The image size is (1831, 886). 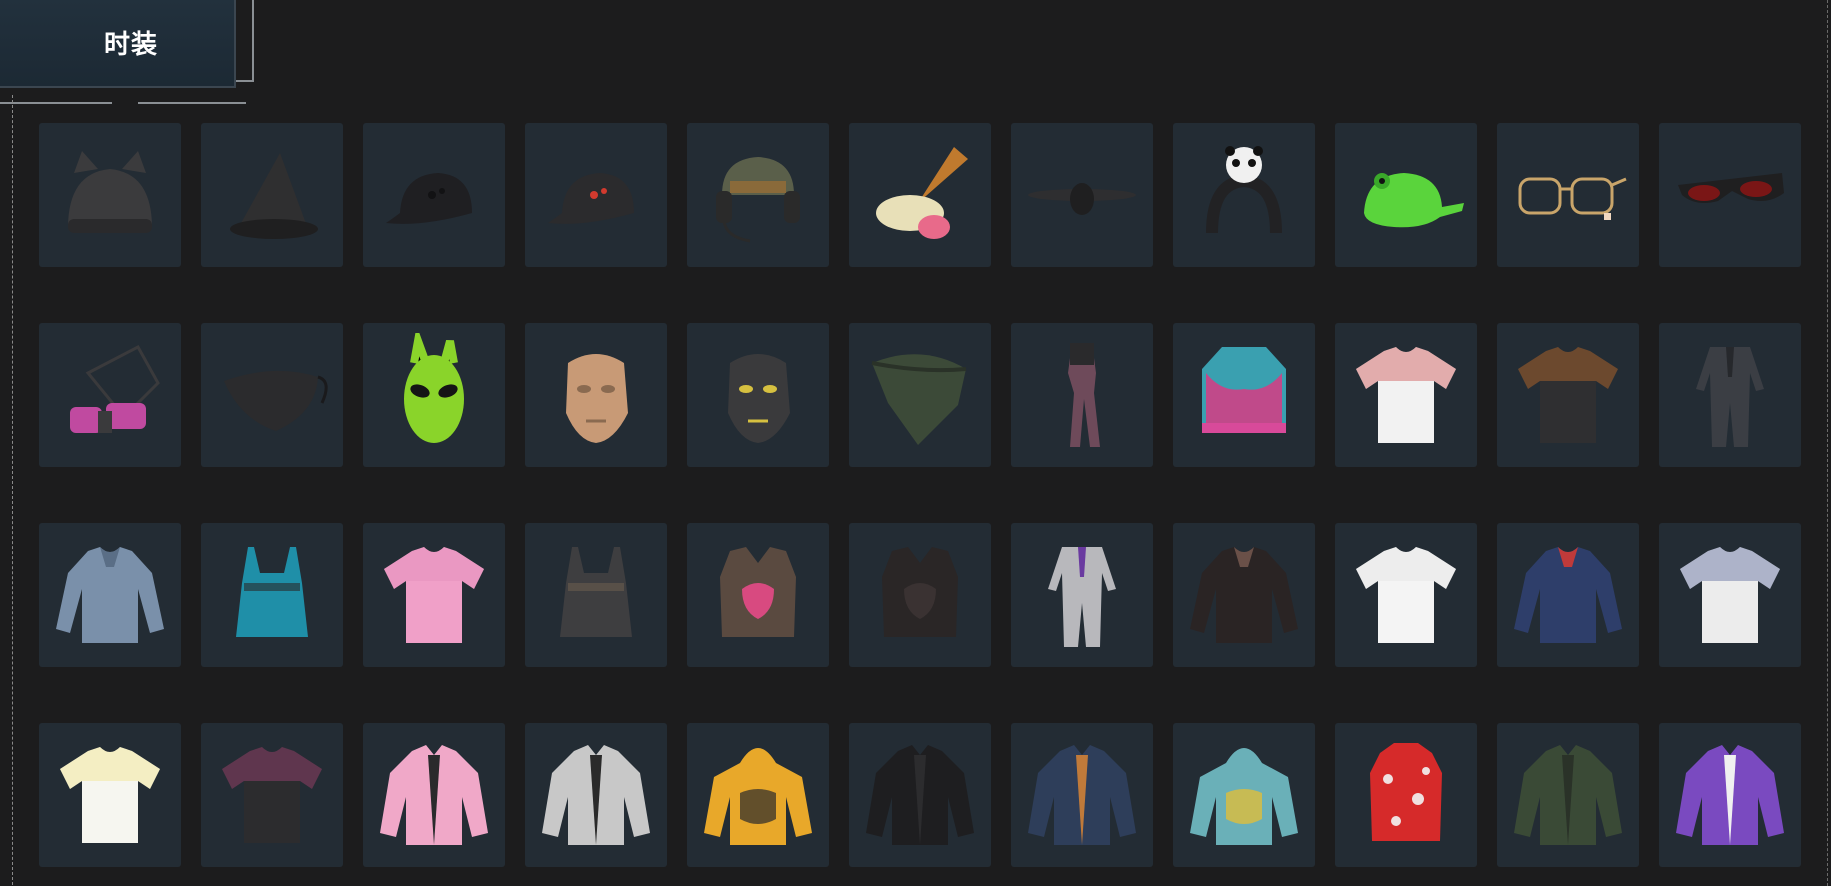 I want to click on title-tab: 时装, so click(x=118, y=44).